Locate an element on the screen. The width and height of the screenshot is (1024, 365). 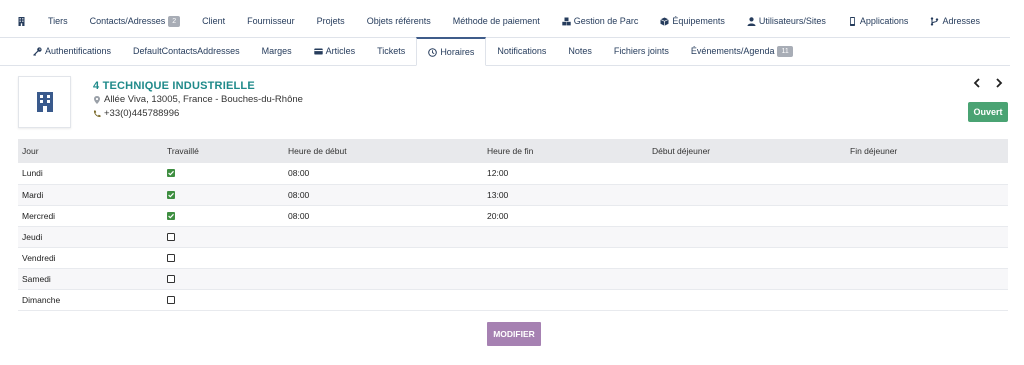
tab-label: Projets is located at coordinates (330, 21).